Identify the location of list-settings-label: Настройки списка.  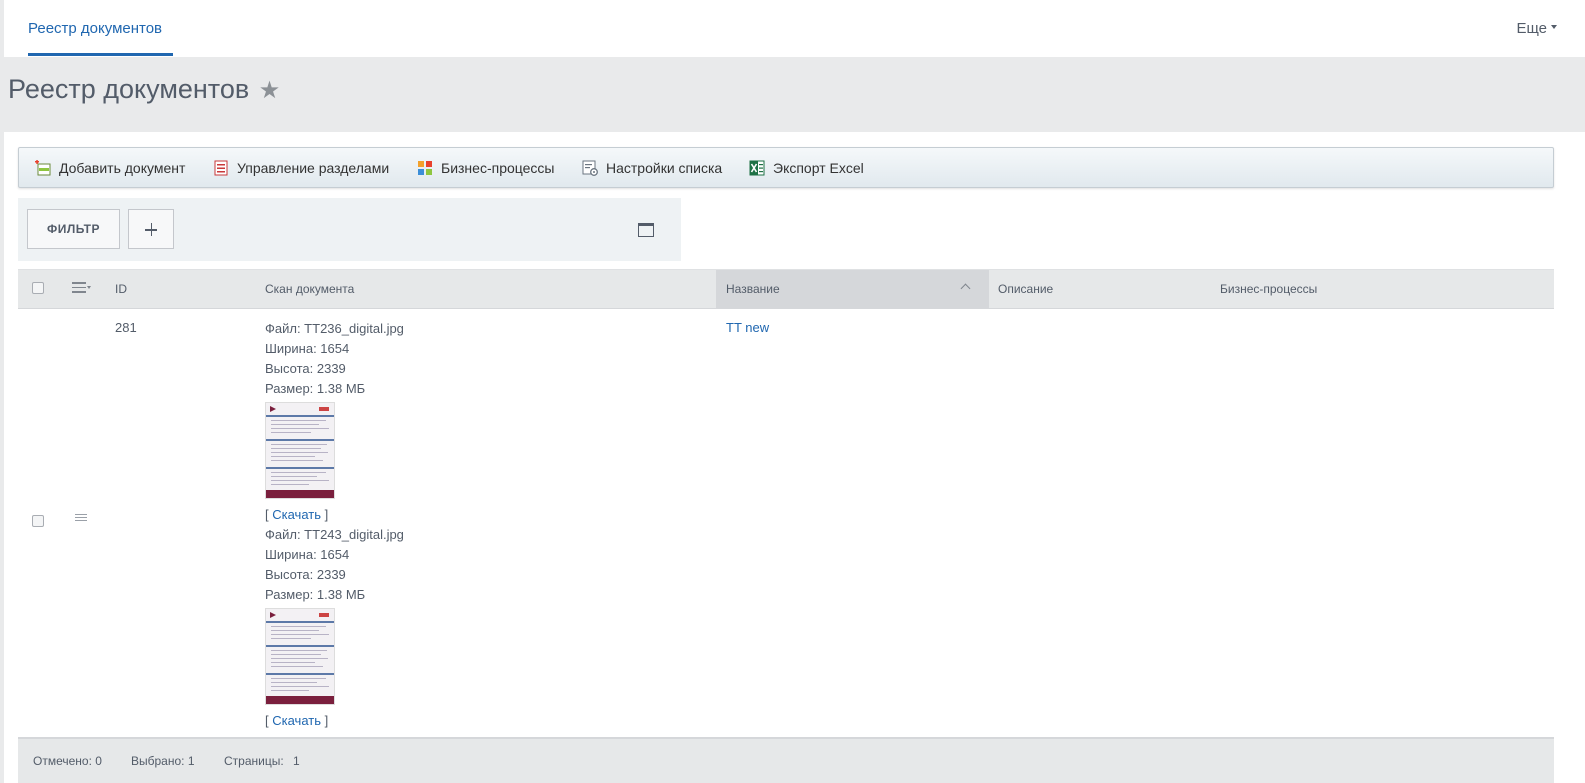
(664, 168).